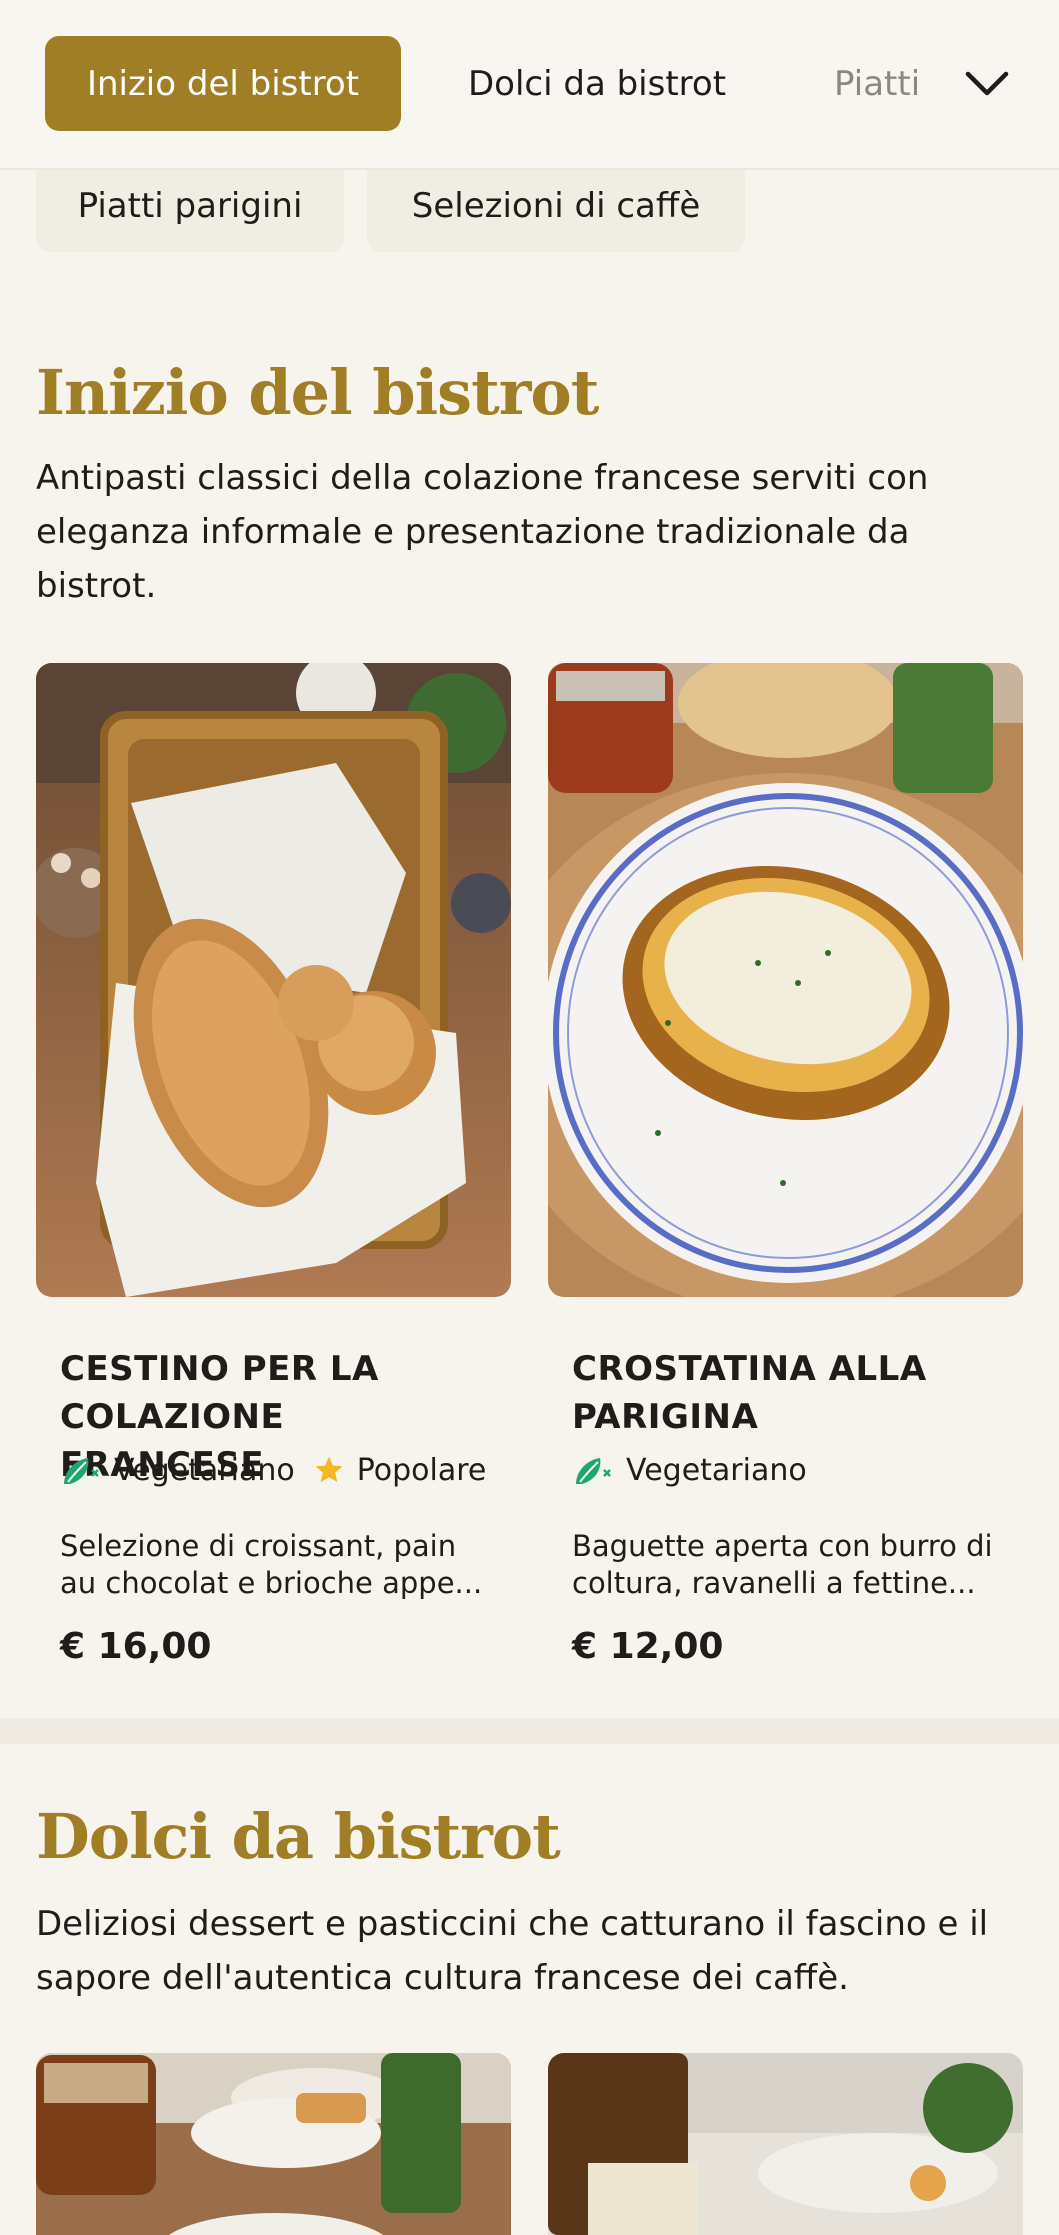  What do you see at coordinates (273, 980) in the screenshot?
I see `bread-basket-photo` at bounding box center [273, 980].